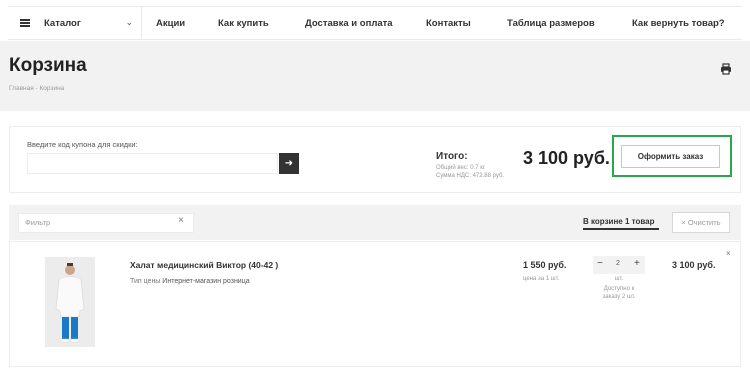  What do you see at coordinates (637, 263) in the screenshot?
I see `increase-quantity-button: +` at bounding box center [637, 263].